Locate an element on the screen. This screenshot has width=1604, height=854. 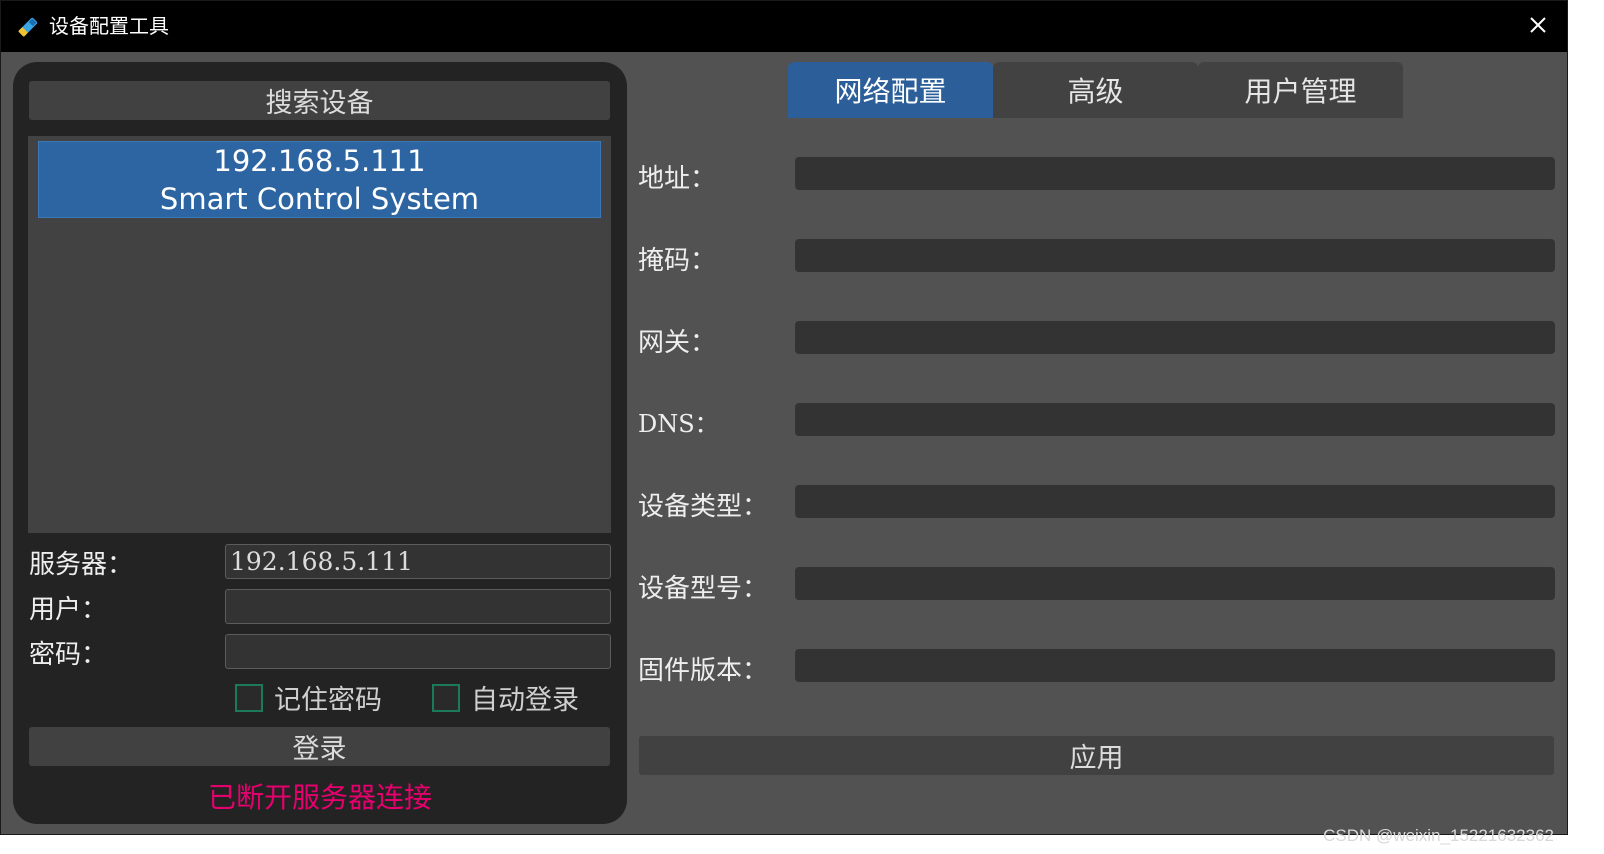
auto-login-checkbox: 自动登录 is located at coordinates (505, 697).